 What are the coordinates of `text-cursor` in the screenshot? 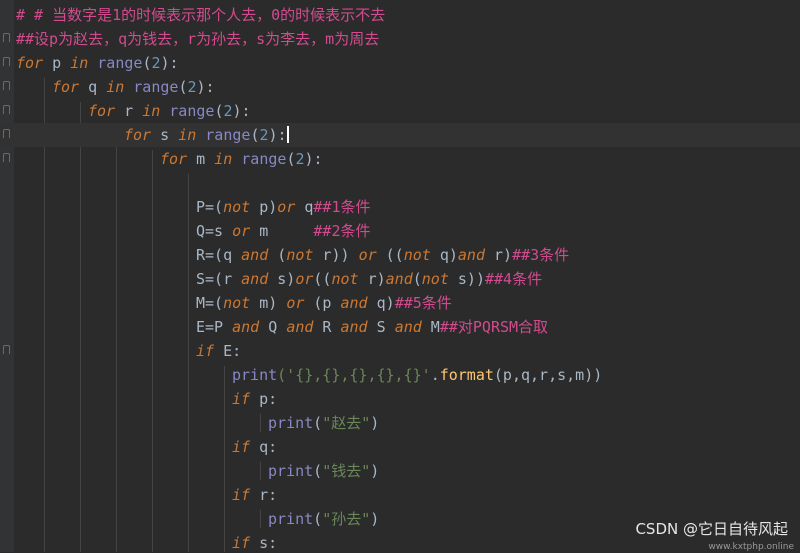 It's located at (287, 134).